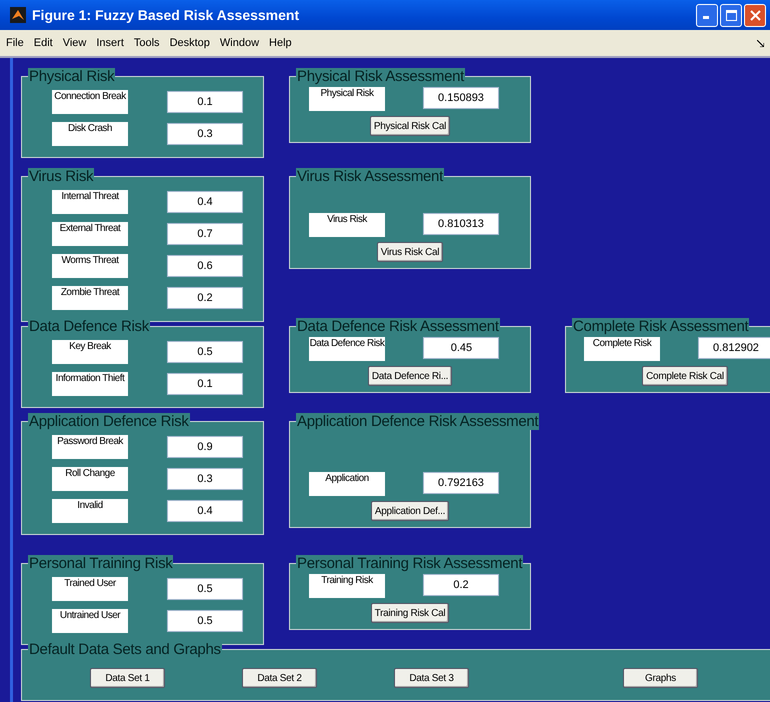 The height and width of the screenshot is (702, 770). What do you see at coordinates (410, 126) in the screenshot?
I see `calculate-button: Physical Risk Cal` at bounding box center [410, 126].